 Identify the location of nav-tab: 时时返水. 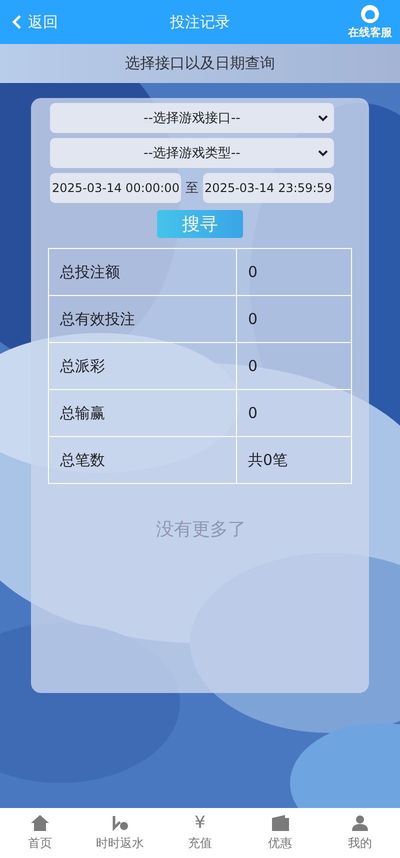
(120, 833).